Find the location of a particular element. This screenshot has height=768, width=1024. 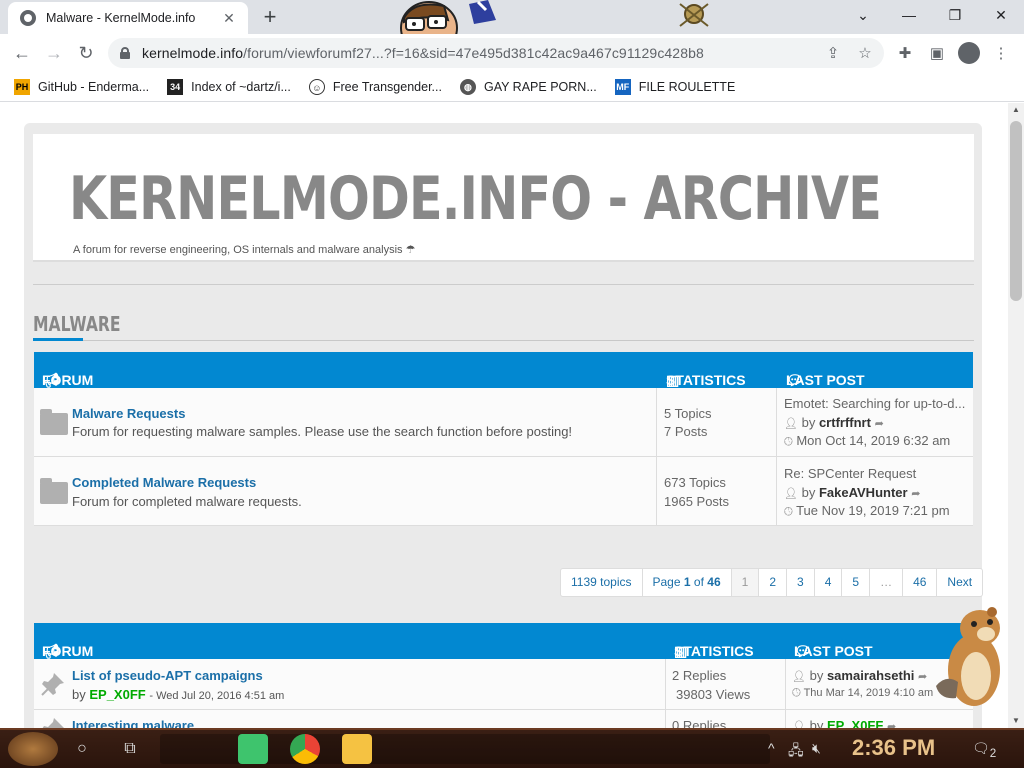

close-window-button: ✕ is located at coordinates (1001, 15).